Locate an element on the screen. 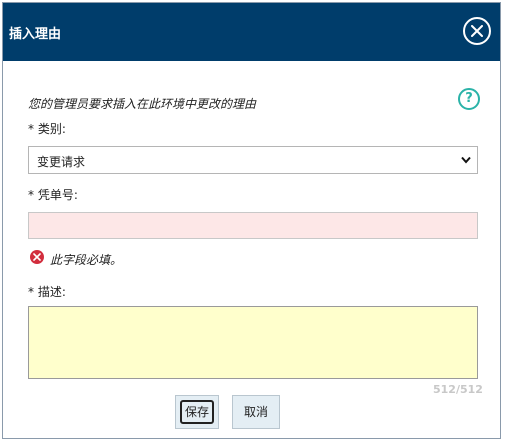 The image size is (505, 441). close-icon is located at coordinates (477, 31).